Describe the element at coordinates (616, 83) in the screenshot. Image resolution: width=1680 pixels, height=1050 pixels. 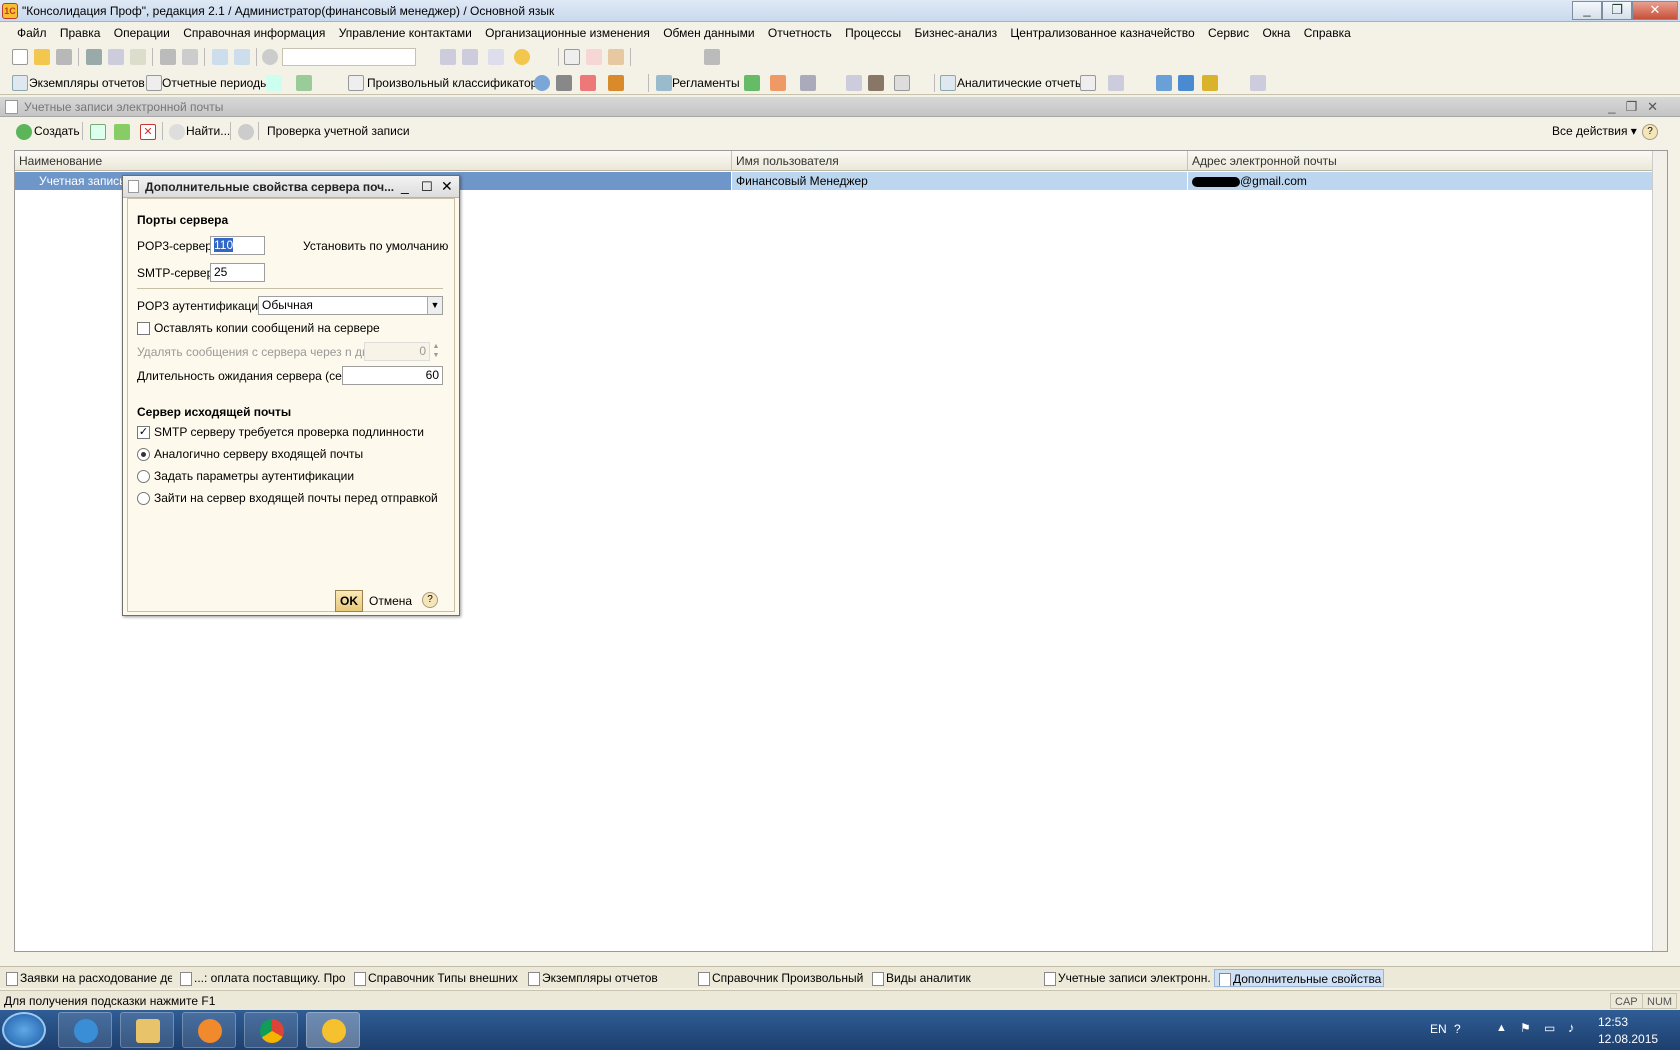
I see `archive-icon` at that location.